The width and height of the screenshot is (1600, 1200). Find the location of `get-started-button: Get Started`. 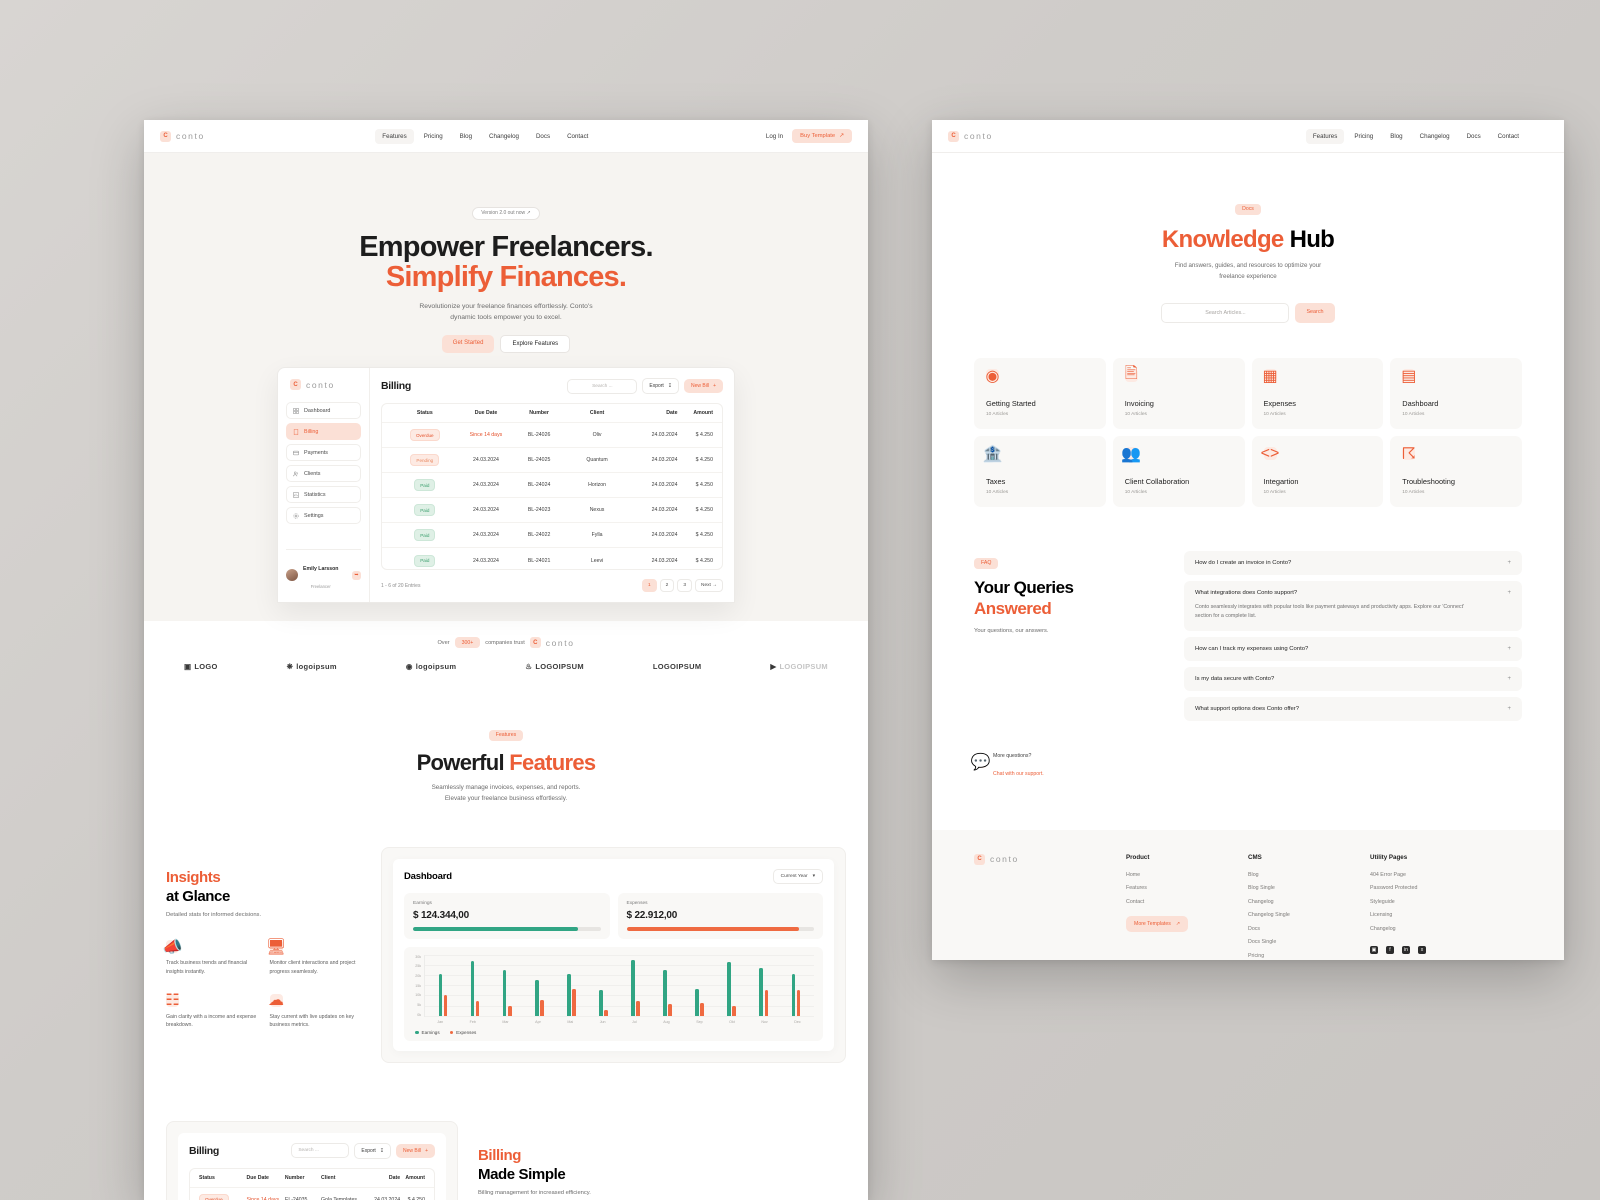

get-started-button: Get Started is located at coordinates (468, 344).